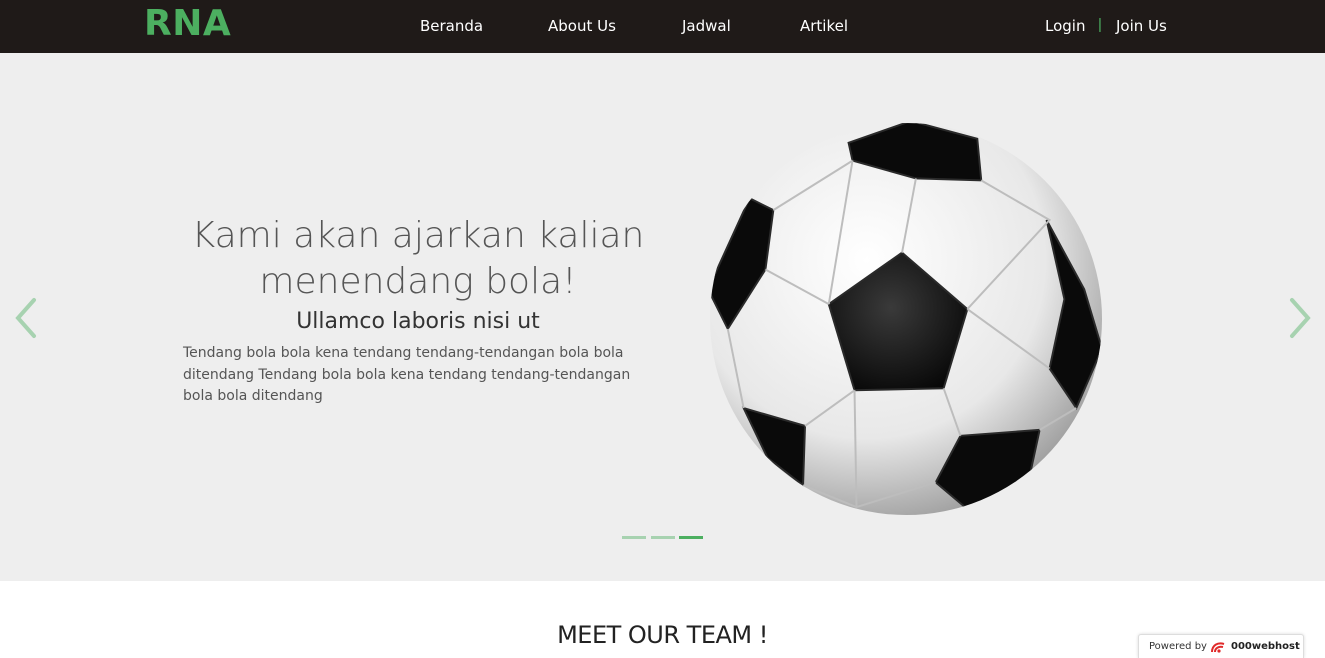  What do you see at coordinates (1299, 318) in the screenshot?
I see `carousel-next-icon` at bounding box center [1299, 318].